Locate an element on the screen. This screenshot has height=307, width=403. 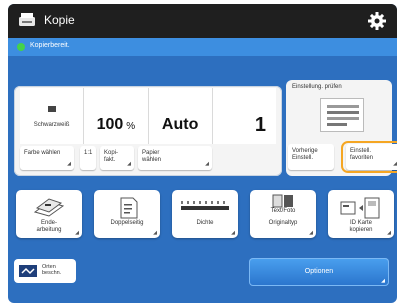
orientation-crop-label: Orten beschn. is located at coordinates (52, 270).